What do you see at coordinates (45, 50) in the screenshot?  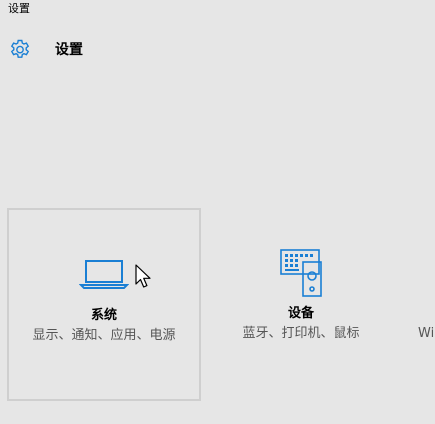 I see `settings-header: 设置` at bounding box center [45, 50].